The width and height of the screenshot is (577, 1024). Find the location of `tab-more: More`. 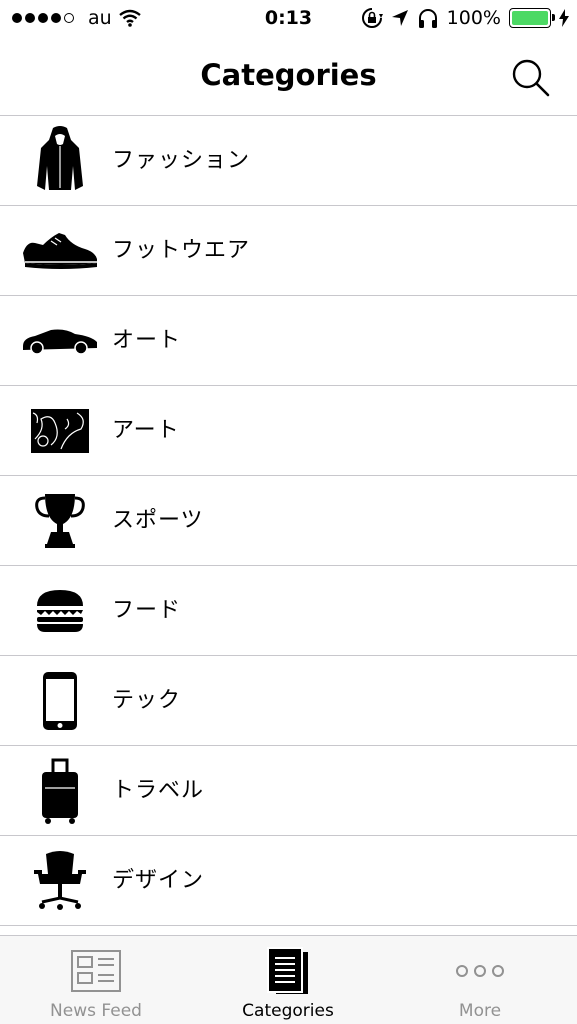

tab-more: More is located at coordinates (480, 980).